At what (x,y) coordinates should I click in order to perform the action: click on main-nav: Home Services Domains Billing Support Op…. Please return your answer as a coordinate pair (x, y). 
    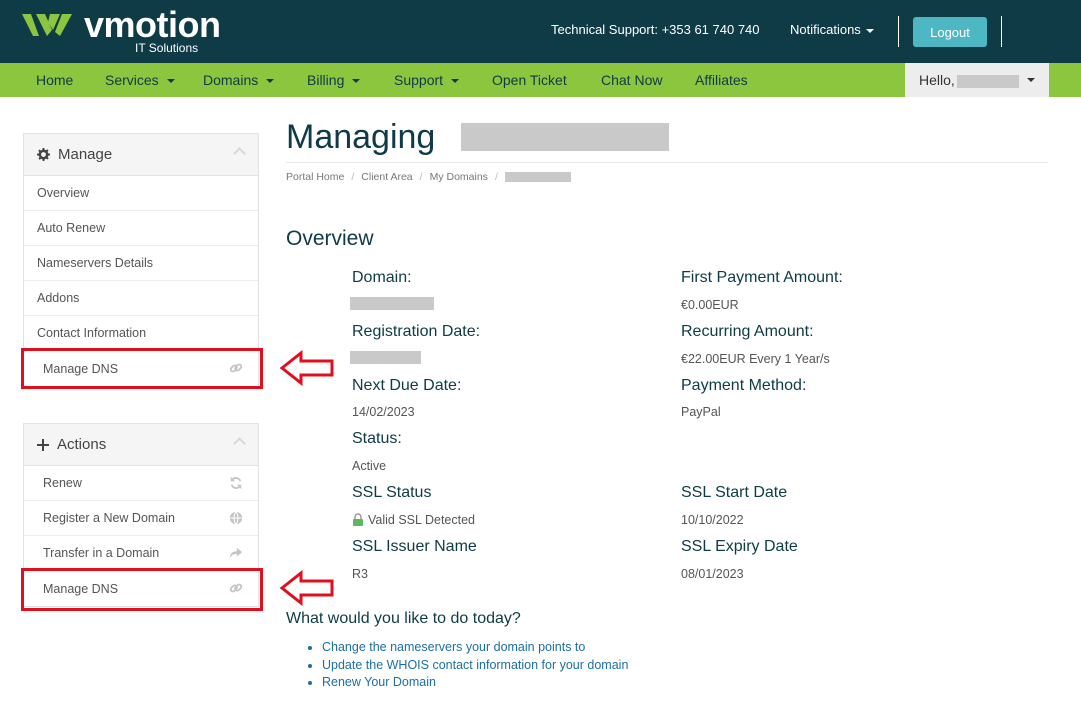
    Looking at the image, I should click on (540, 80).